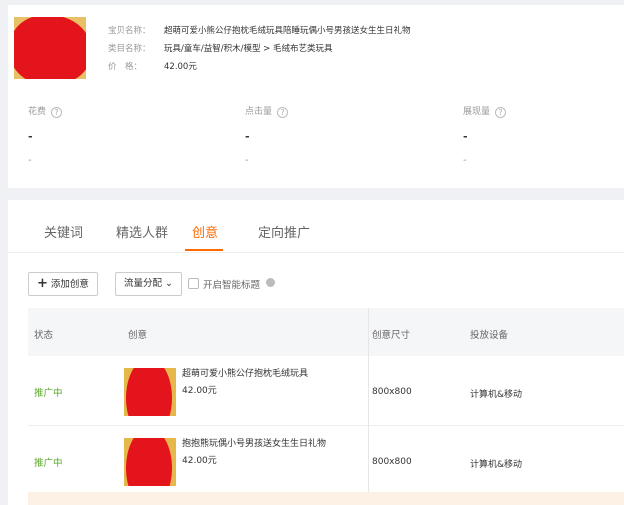 This screenshot has width=624, height=505. I want to click on product-category-label: 类目名称：, so click(129, 49).